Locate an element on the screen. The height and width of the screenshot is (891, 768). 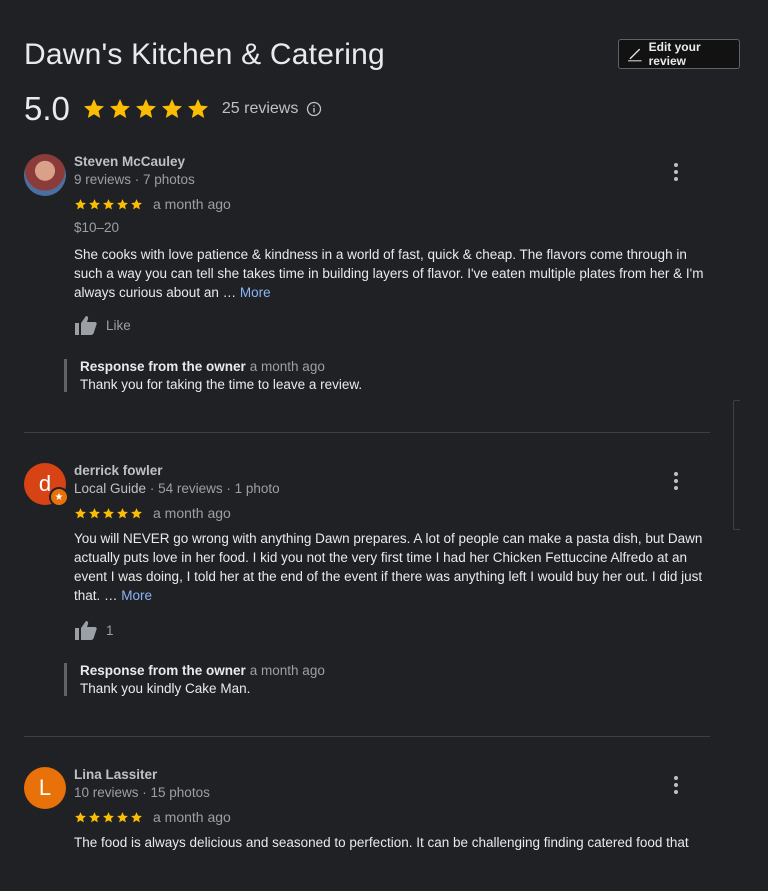
avatar-letter: L is located at coordinates (45, 787).